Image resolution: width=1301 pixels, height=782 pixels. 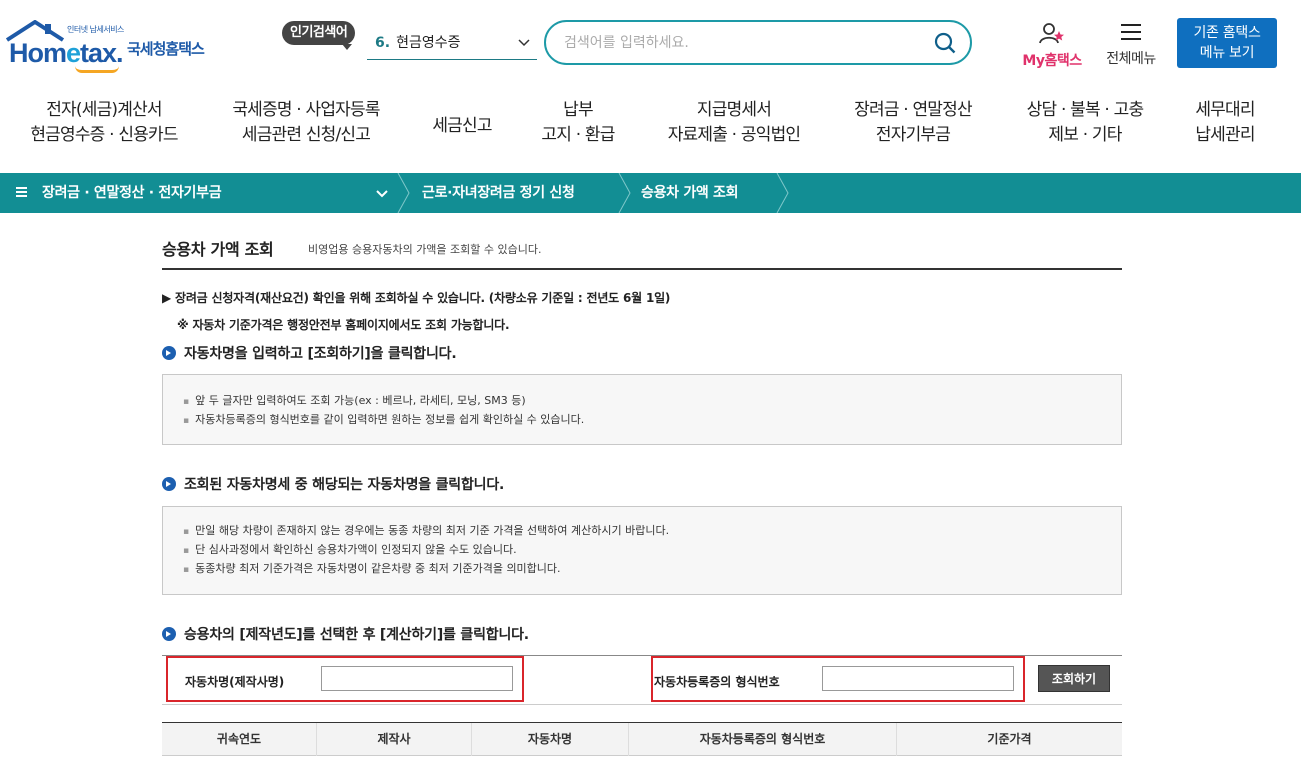 What do you see at coordinates (1009, 739) in the screenshot?
I see `column-header-base-price: 기준가격` at bounding box center [1009, 739].